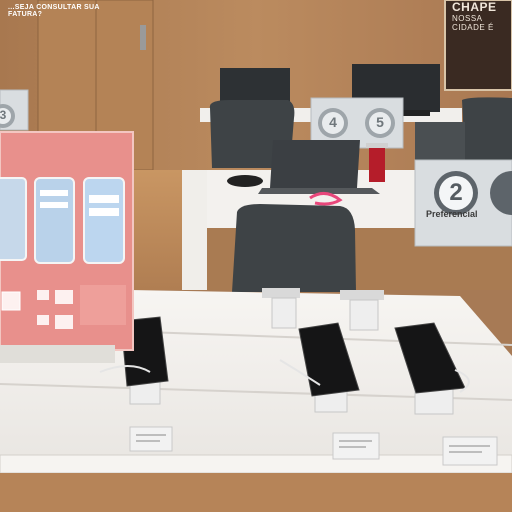 This screenshot has height=512, width=512. Describe the element at coordinates (474, 7) in the screenshot. I see `wall-banner-line1: CHAPE` at that location.